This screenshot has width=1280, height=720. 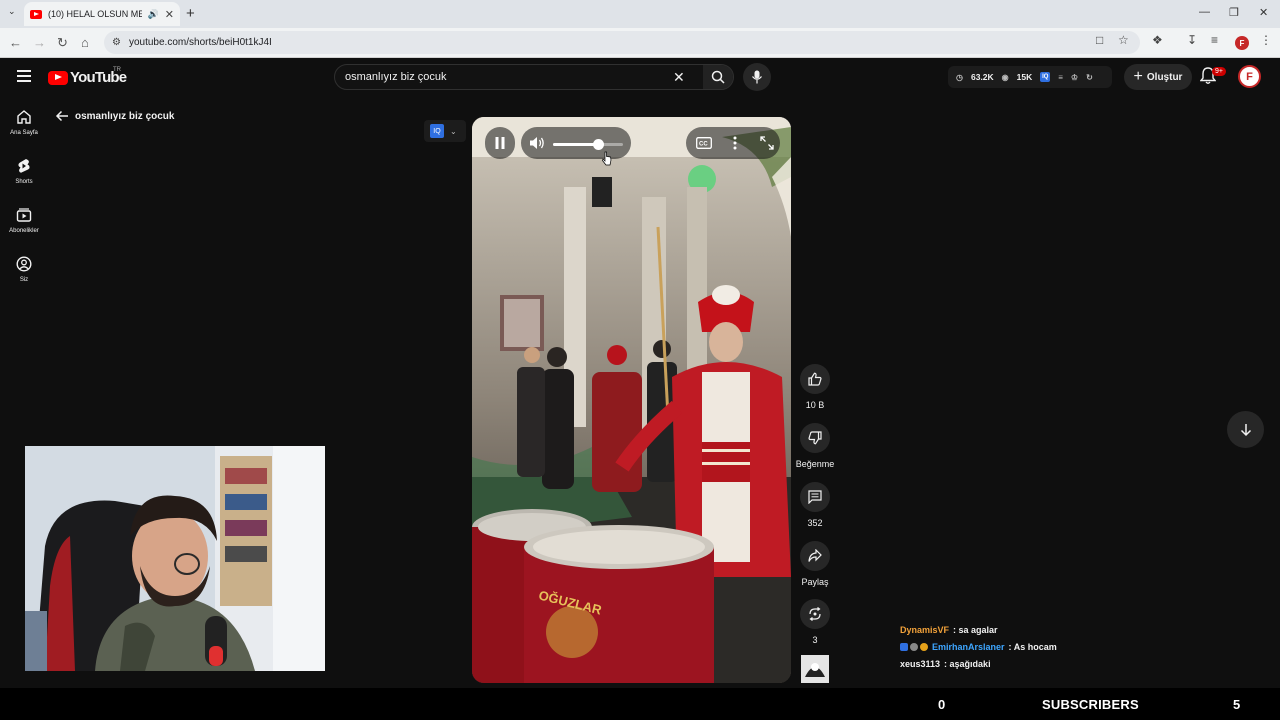 What do you see at coordinates (815, 464) in the screenshot?
I see `dislike-label: Beğenme` at bounding box center [815, 464].